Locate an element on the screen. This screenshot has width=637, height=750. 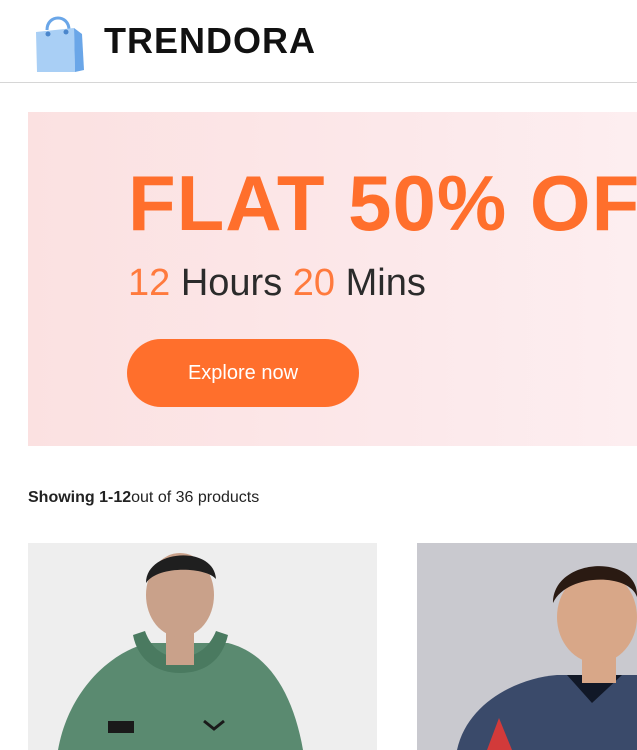
logo-link: TRENDORA is located at coordinates (172, 41).